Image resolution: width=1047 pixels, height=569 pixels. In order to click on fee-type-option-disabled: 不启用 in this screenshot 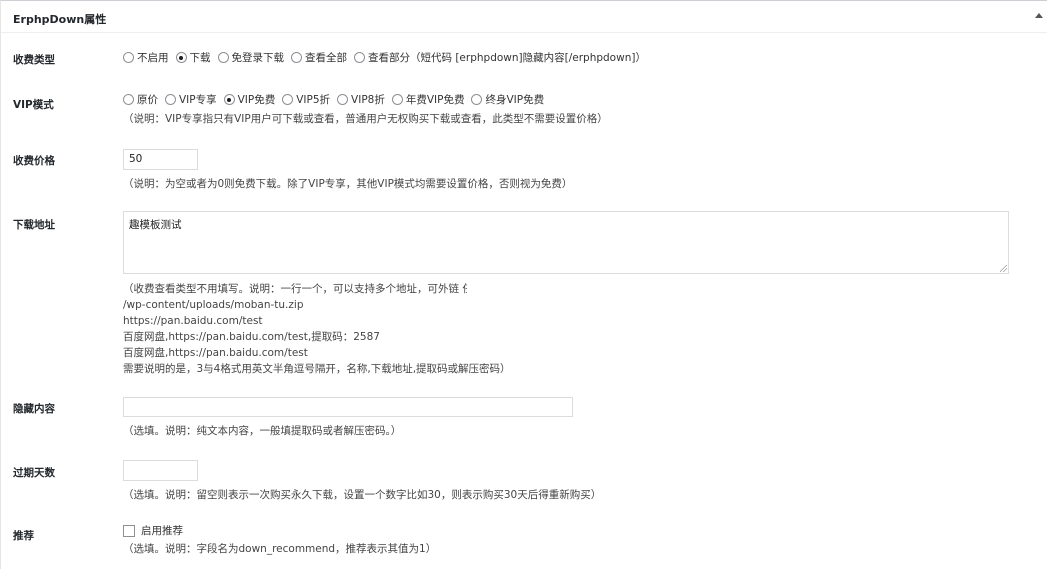, I will do `click(146, 57)`.